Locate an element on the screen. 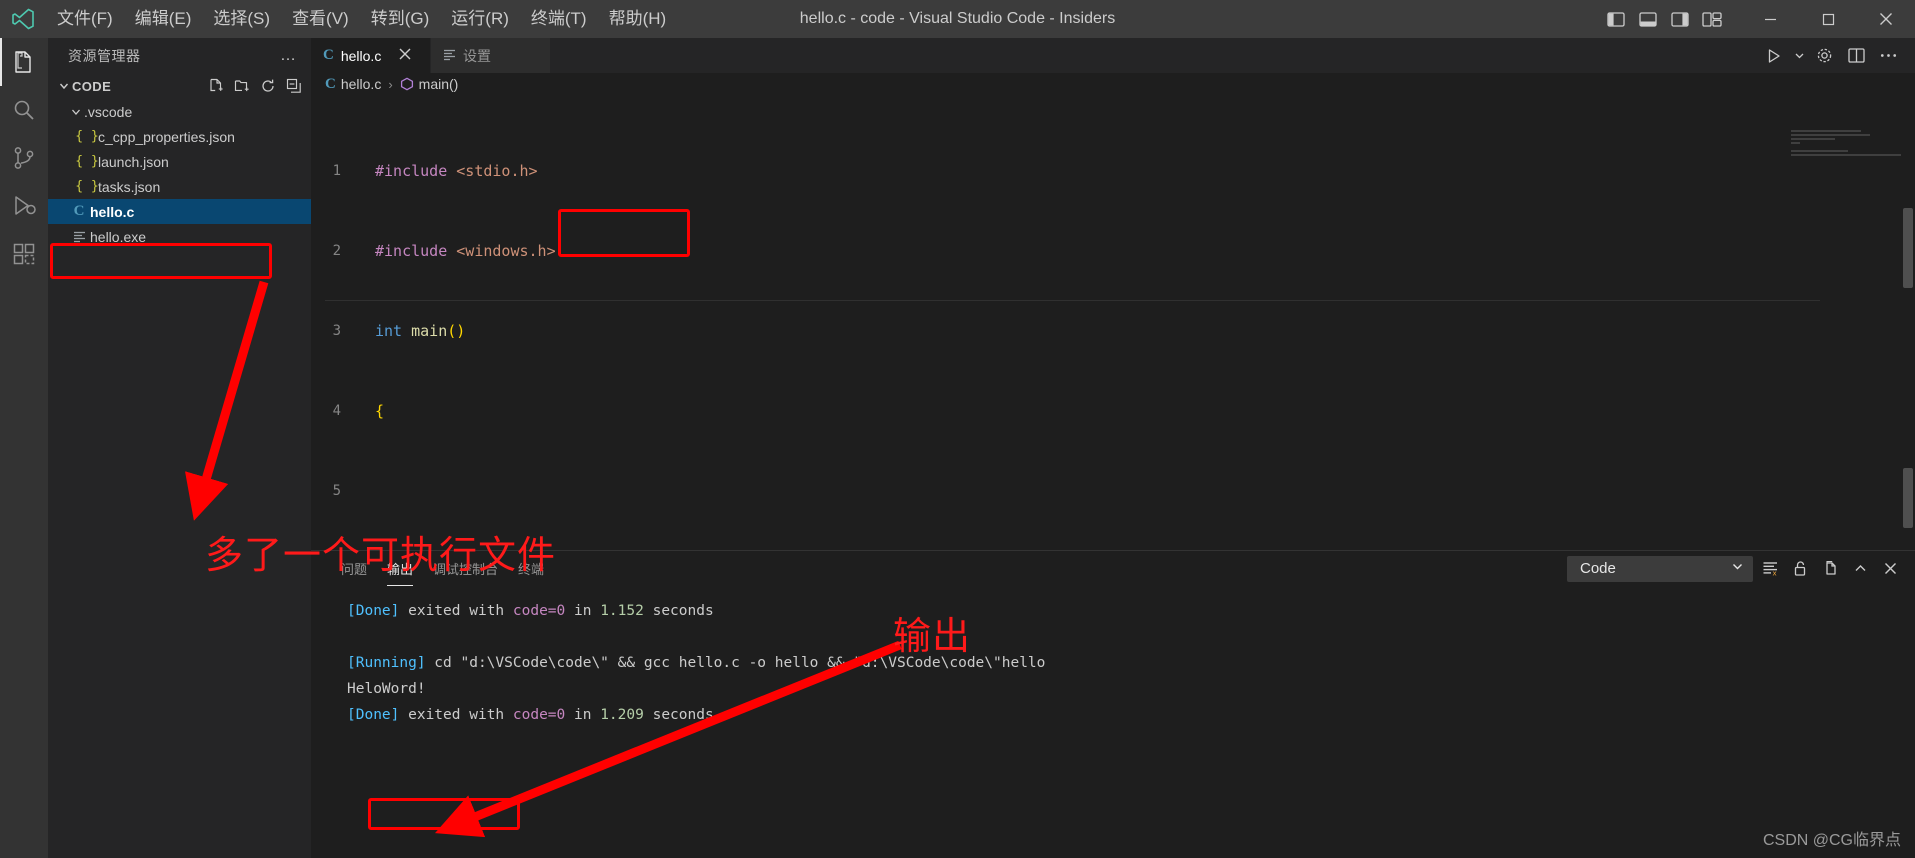 This screenshot has width=1915, height=858. output-segment: code=0 is located at coordinates (539, 715).